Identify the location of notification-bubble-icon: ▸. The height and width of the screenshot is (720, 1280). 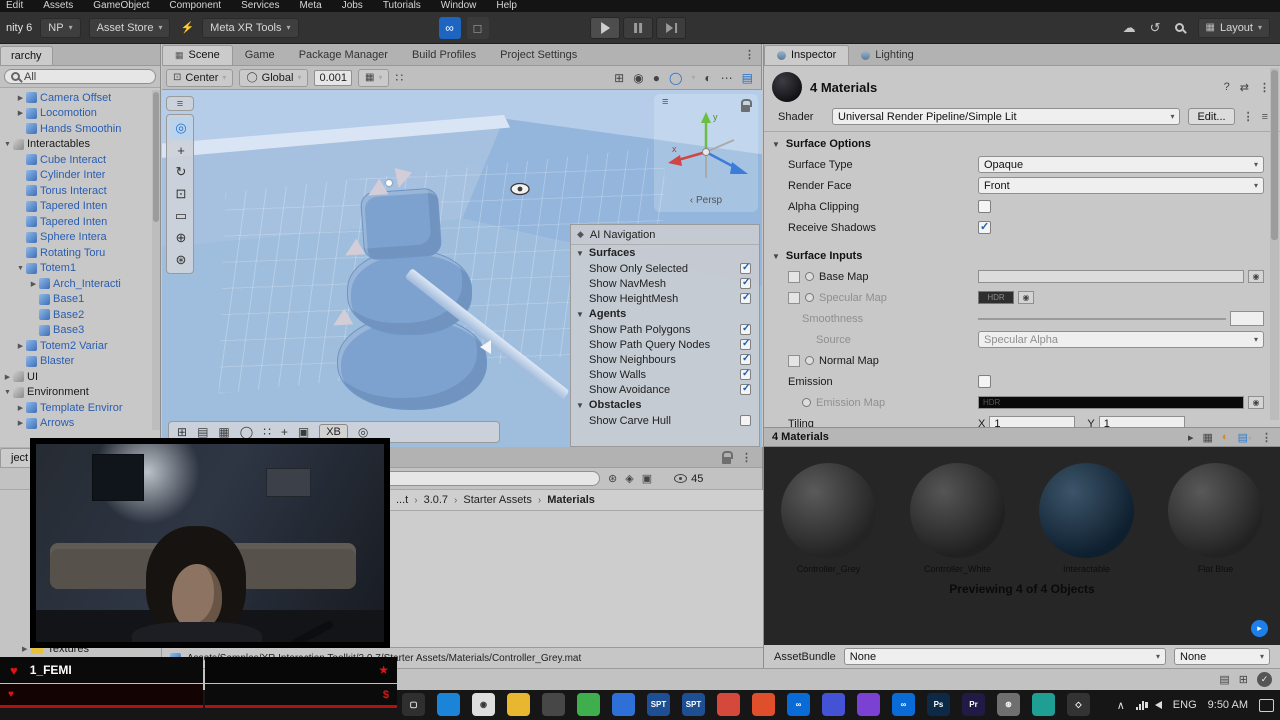
(1259, 628).